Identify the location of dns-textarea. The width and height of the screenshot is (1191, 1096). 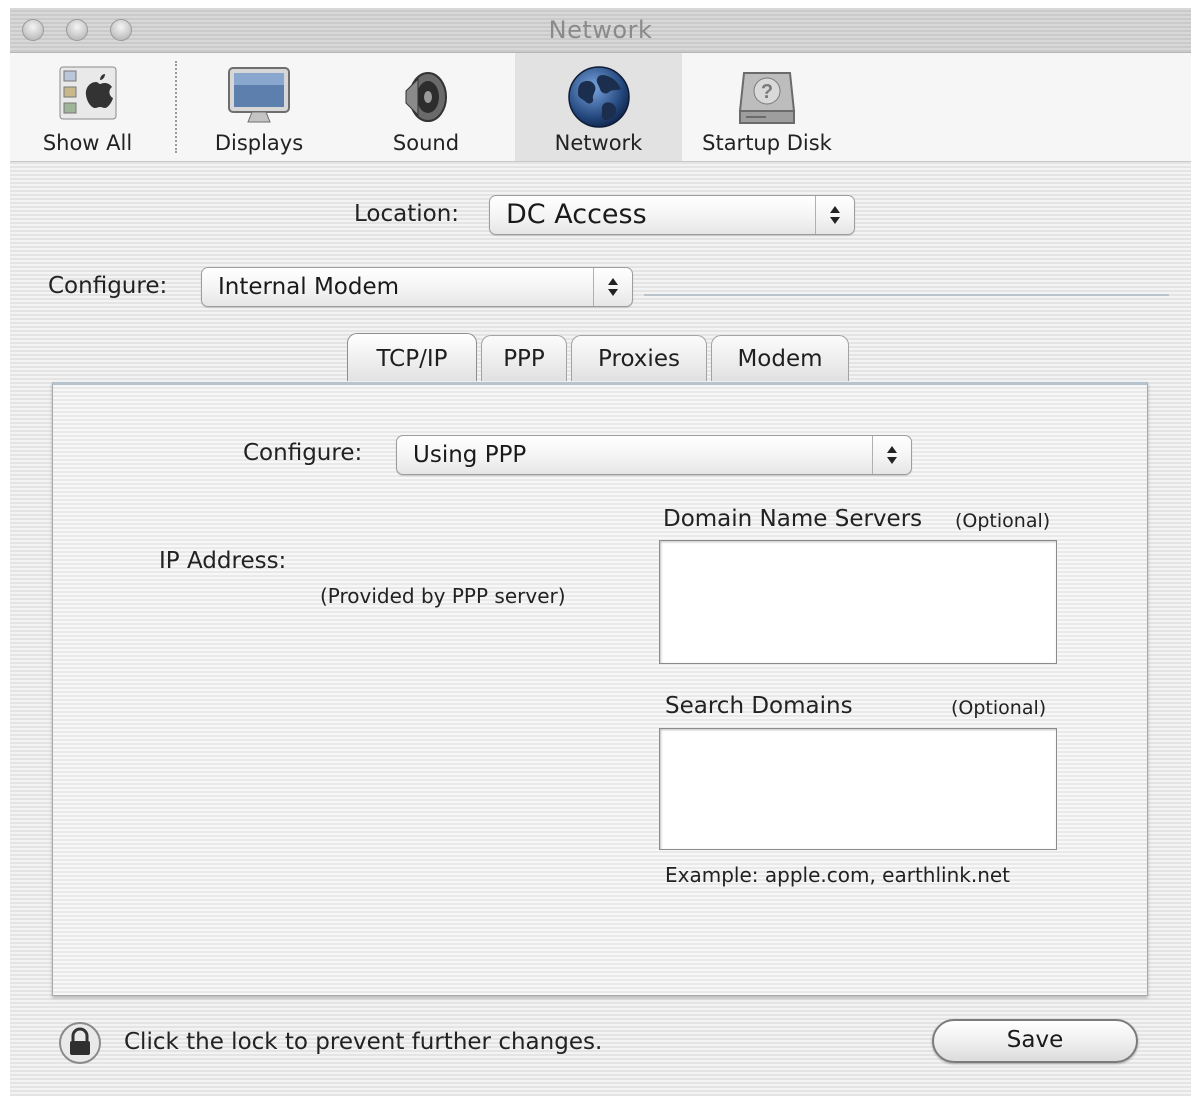
(858, 602).